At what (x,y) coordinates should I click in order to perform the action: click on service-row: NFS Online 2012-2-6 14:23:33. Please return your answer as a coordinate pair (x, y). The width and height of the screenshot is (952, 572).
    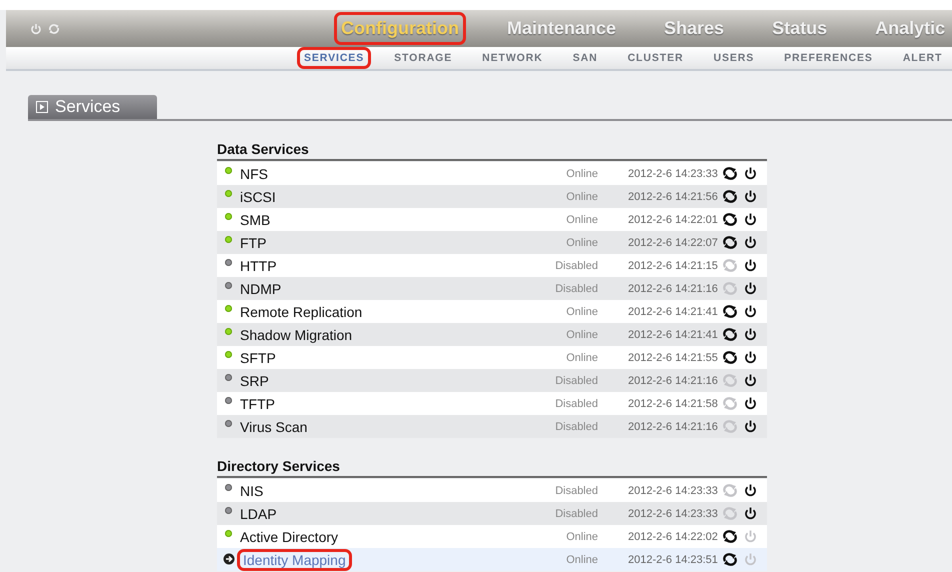
    Looking at the image, I should click on (492, 173).